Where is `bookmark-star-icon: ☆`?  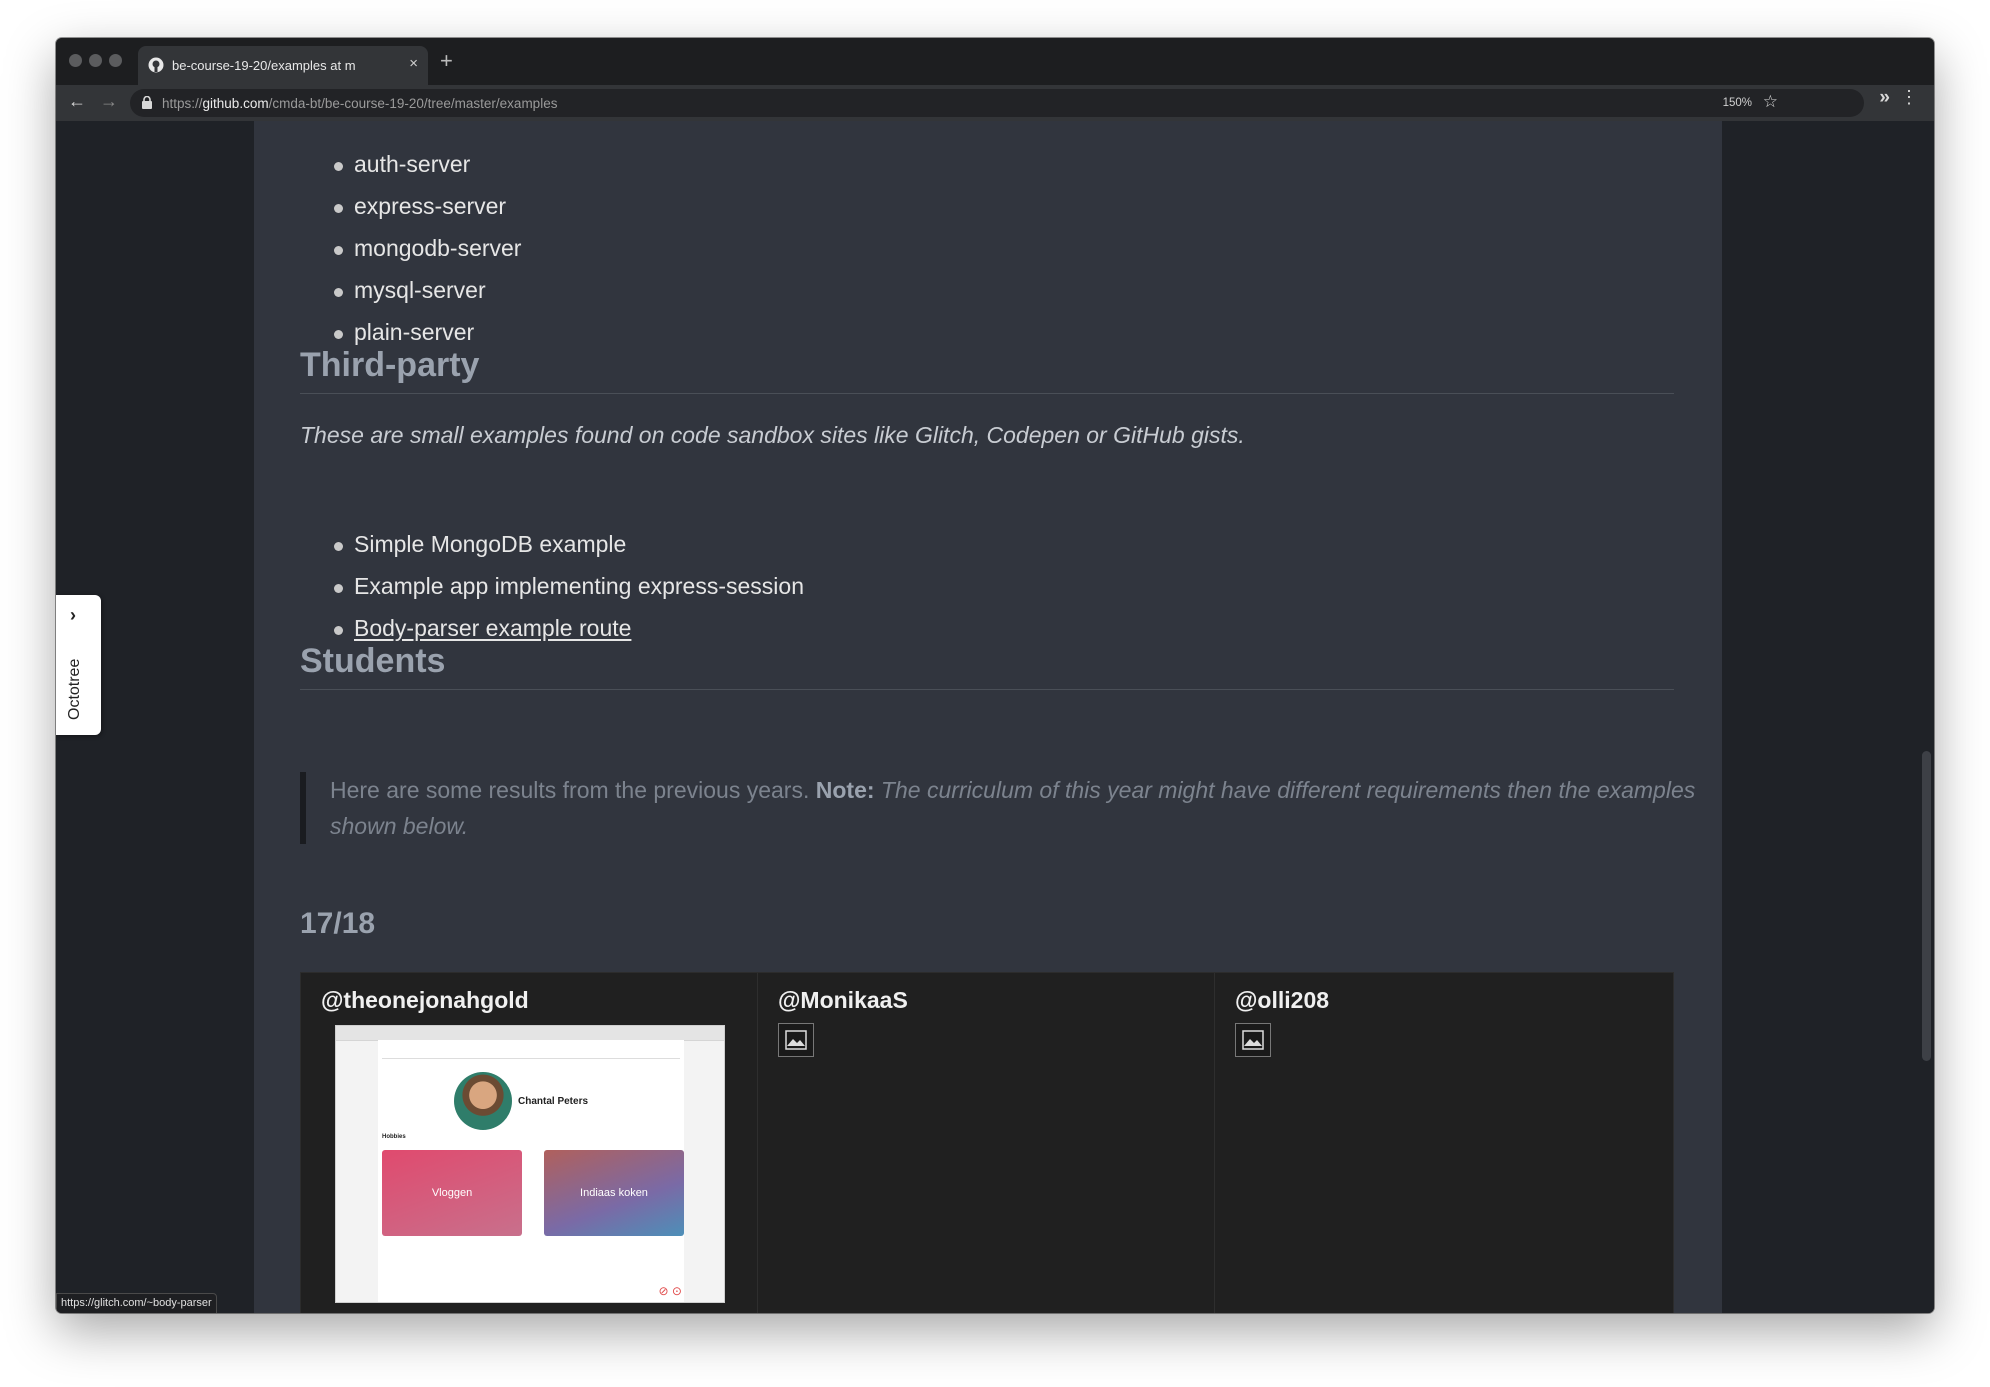
bookmark-star-icon: ☆ is located at coordinates (1770, 102).